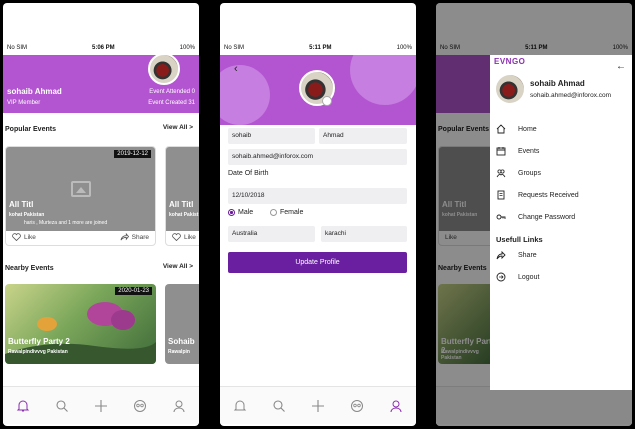 The width and height of the screenshot is (635, 429). What do you see at coordinates (271, 234) in the screenshot?
I see `country-select: Australia` at bounding box center [271, 234].